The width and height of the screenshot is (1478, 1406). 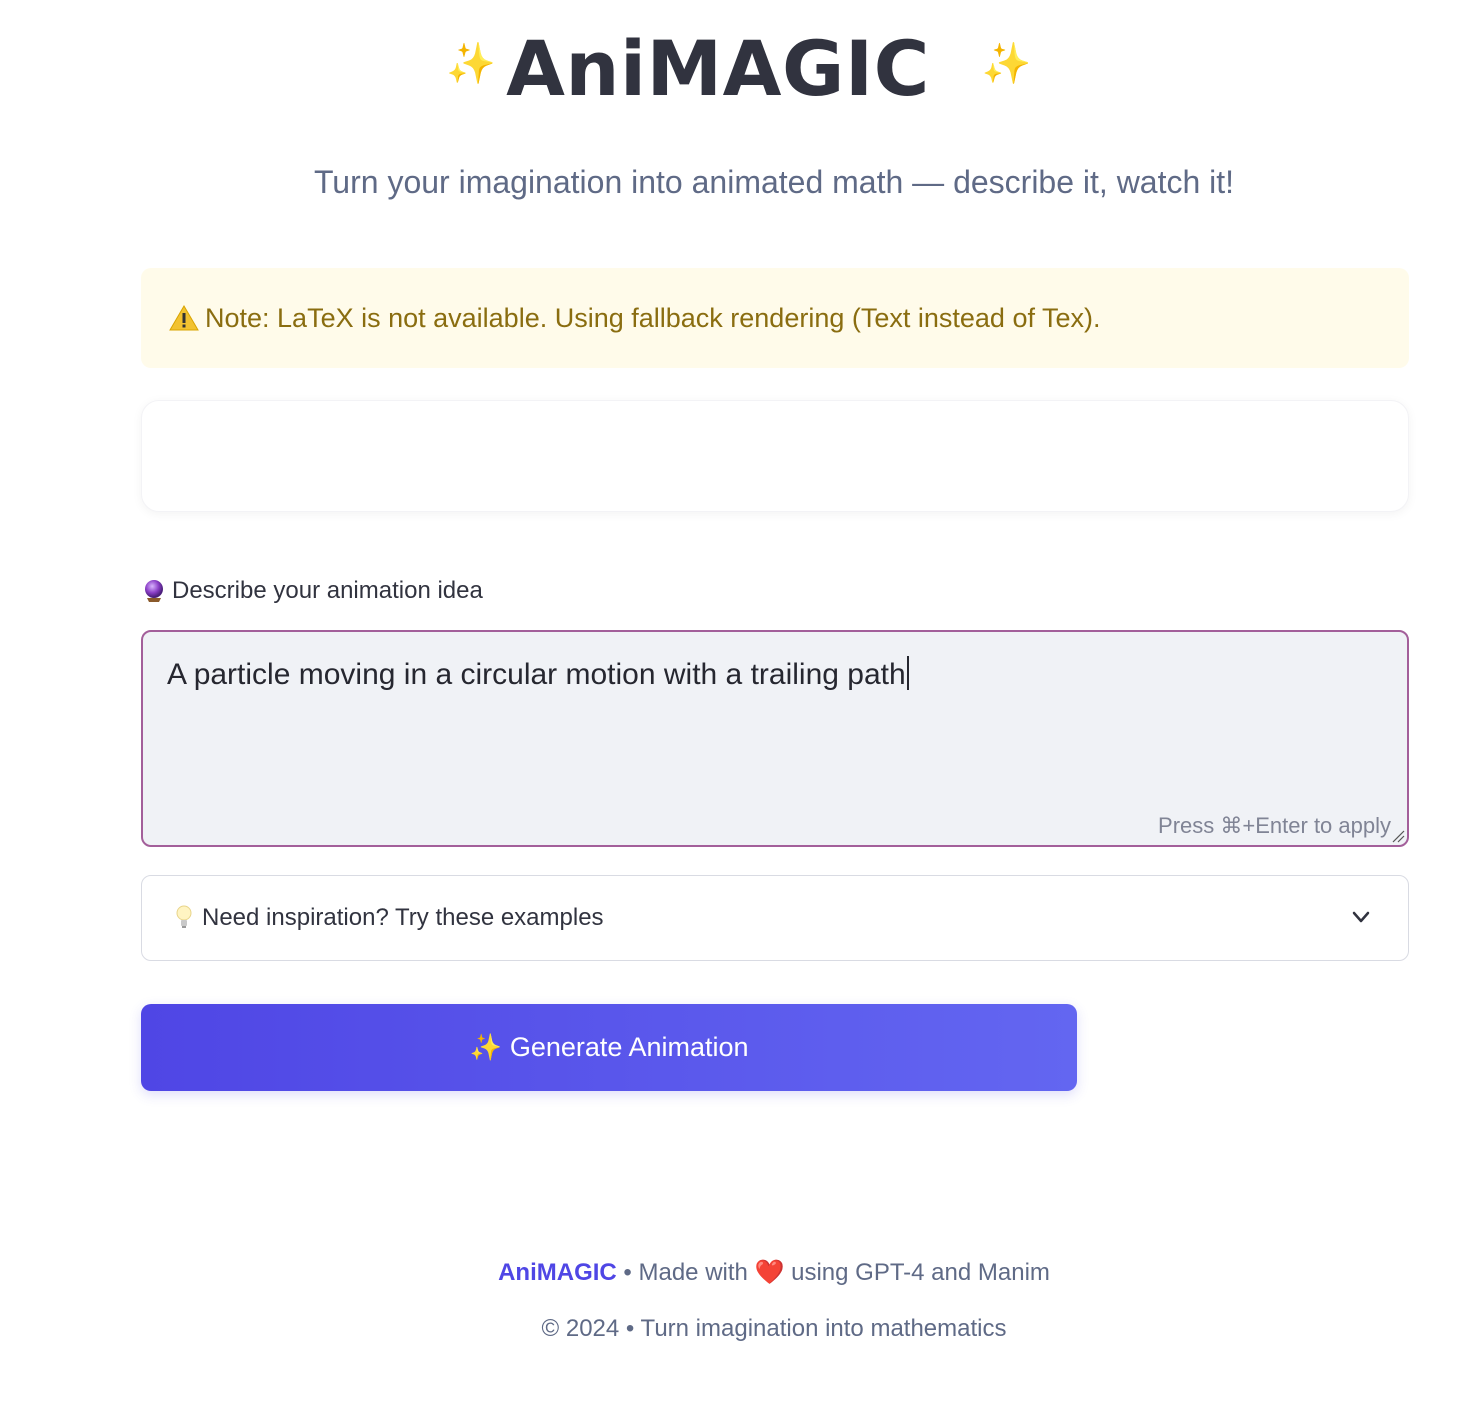 What do you see at coordinates (557, 1272) in the screenshot?
I see `footer-brand: AniMAGIC` at bounding box center [557, 1272].